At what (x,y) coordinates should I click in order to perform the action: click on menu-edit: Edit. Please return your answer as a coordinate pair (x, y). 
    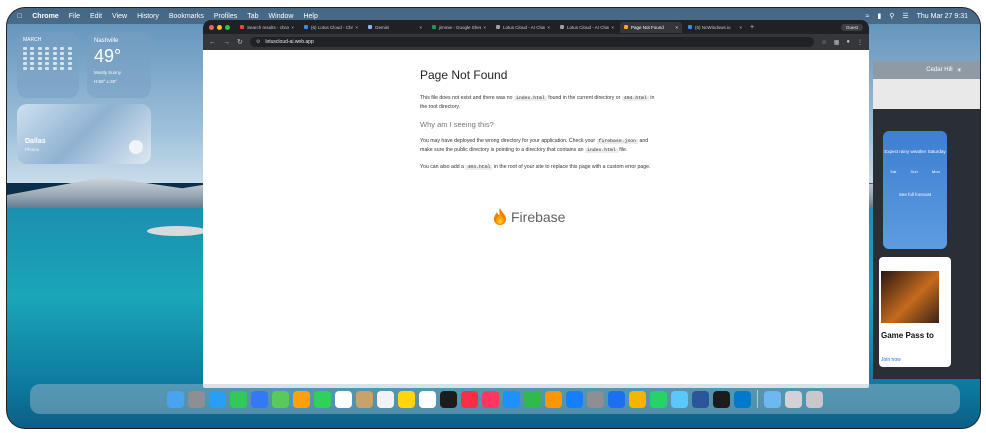
    Looking at the image, I should click on (96, 16).